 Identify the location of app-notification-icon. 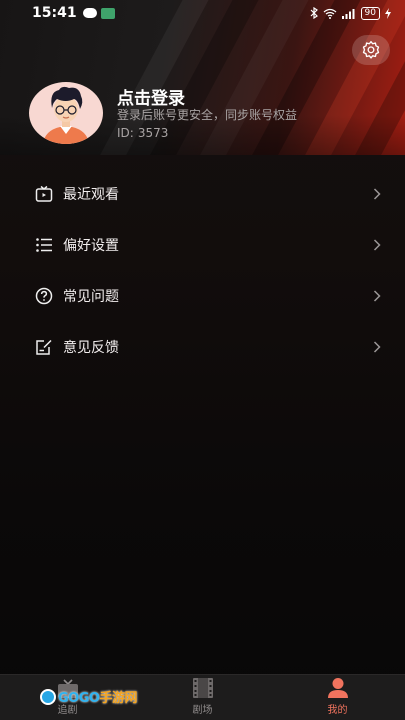
(107, 13).